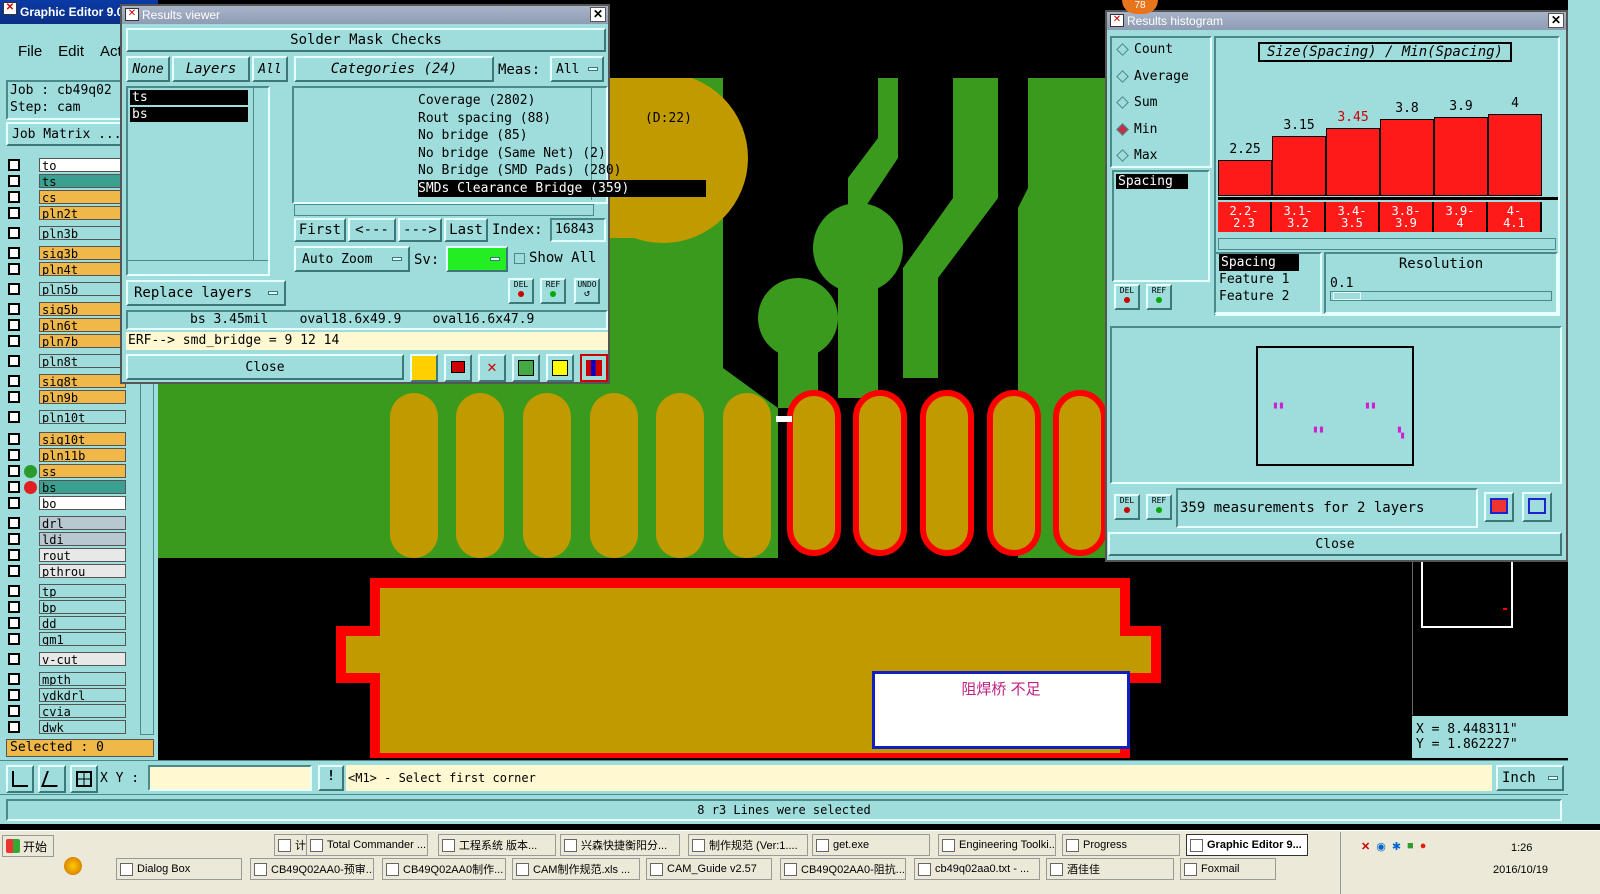 The image size is (1600, 894). I want to click on histogram-bin-label: 2.2- 2.3, so click(1245, 217).